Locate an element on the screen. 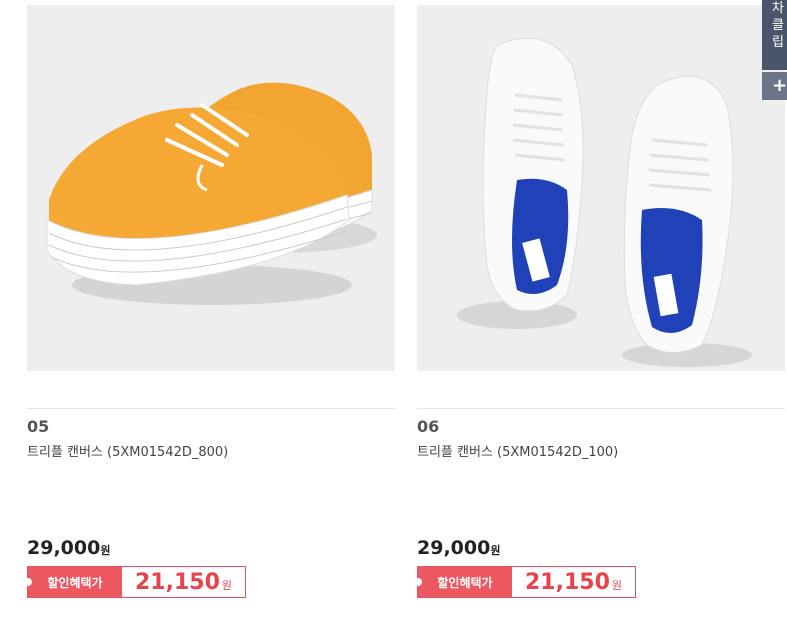 This screenshot has height=621, width=787. side-panel-line: 립 is located at coordinates (778, 42).